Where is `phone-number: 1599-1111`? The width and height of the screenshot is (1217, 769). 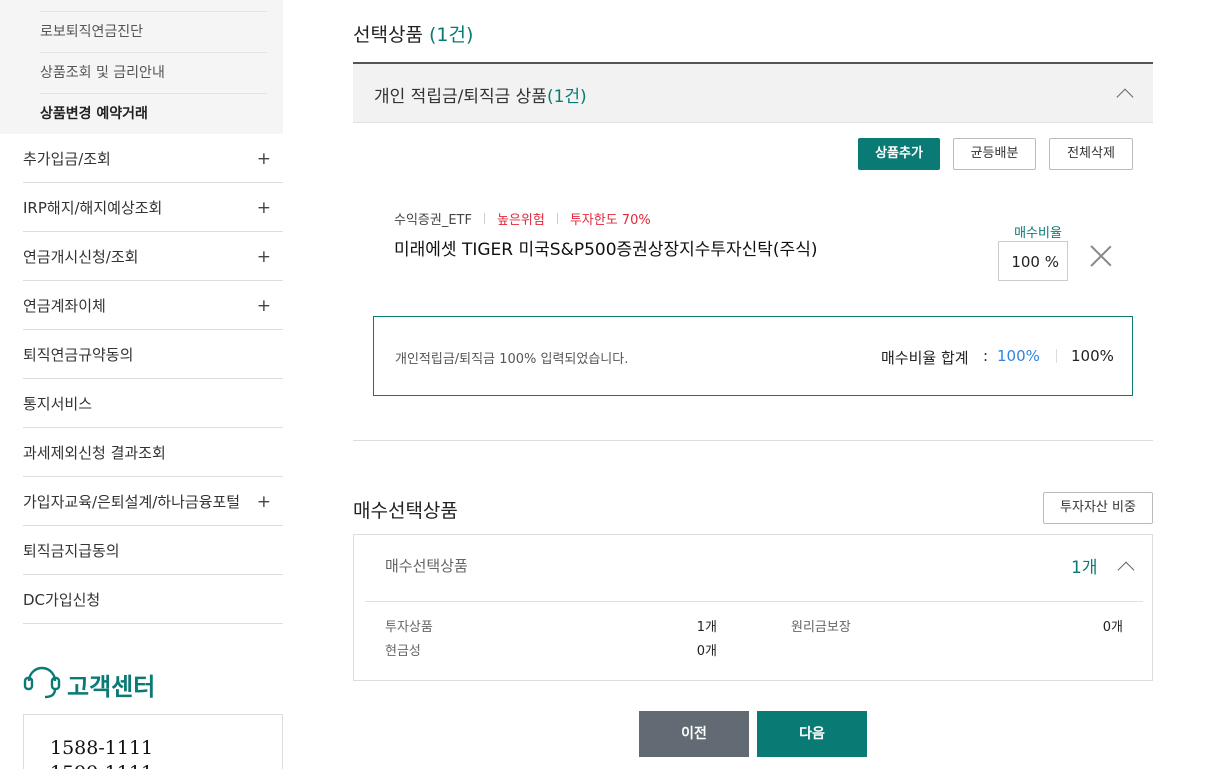 phone-number: 1599-1111 is located at coordinates (101, 765).